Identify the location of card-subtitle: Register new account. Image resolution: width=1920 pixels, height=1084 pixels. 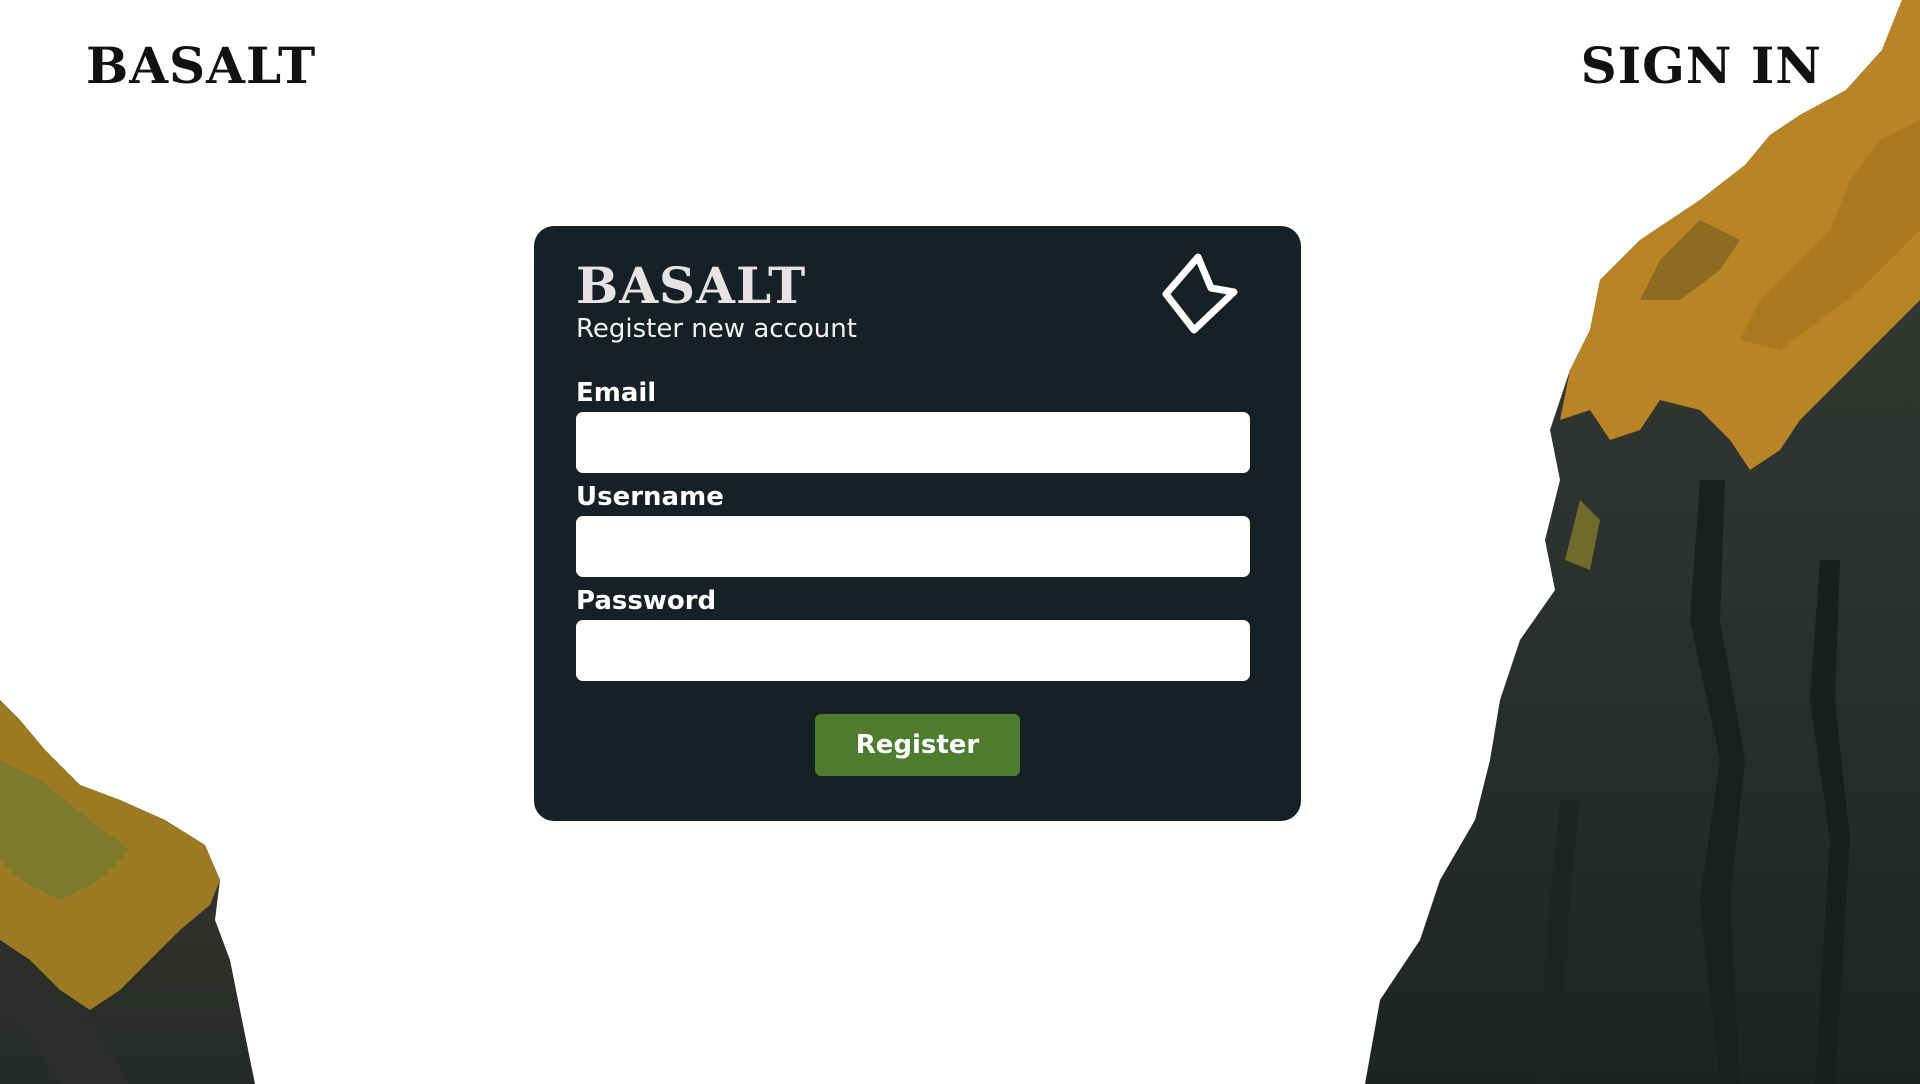
(716, 329).